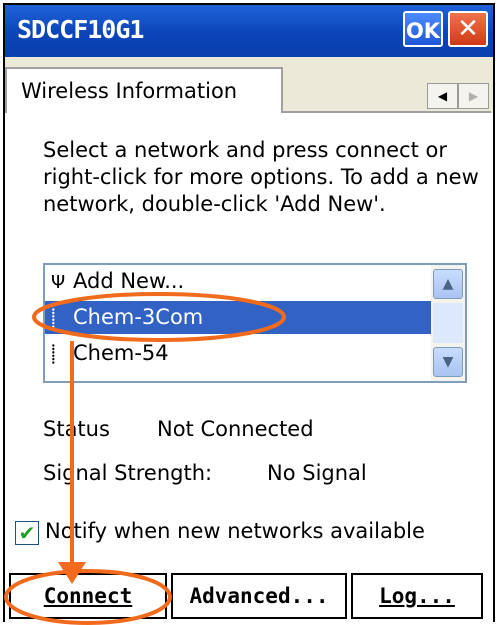  What do you see at coordinates (144, 90) in the screenshot?
I see `tab-wireless-information: Wireless Information` at bounding box center [144, 90].